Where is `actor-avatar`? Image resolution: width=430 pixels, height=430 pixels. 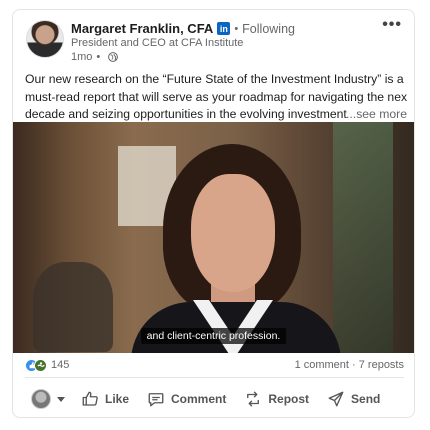 actor-avatar is located at coordinates (41, 399).